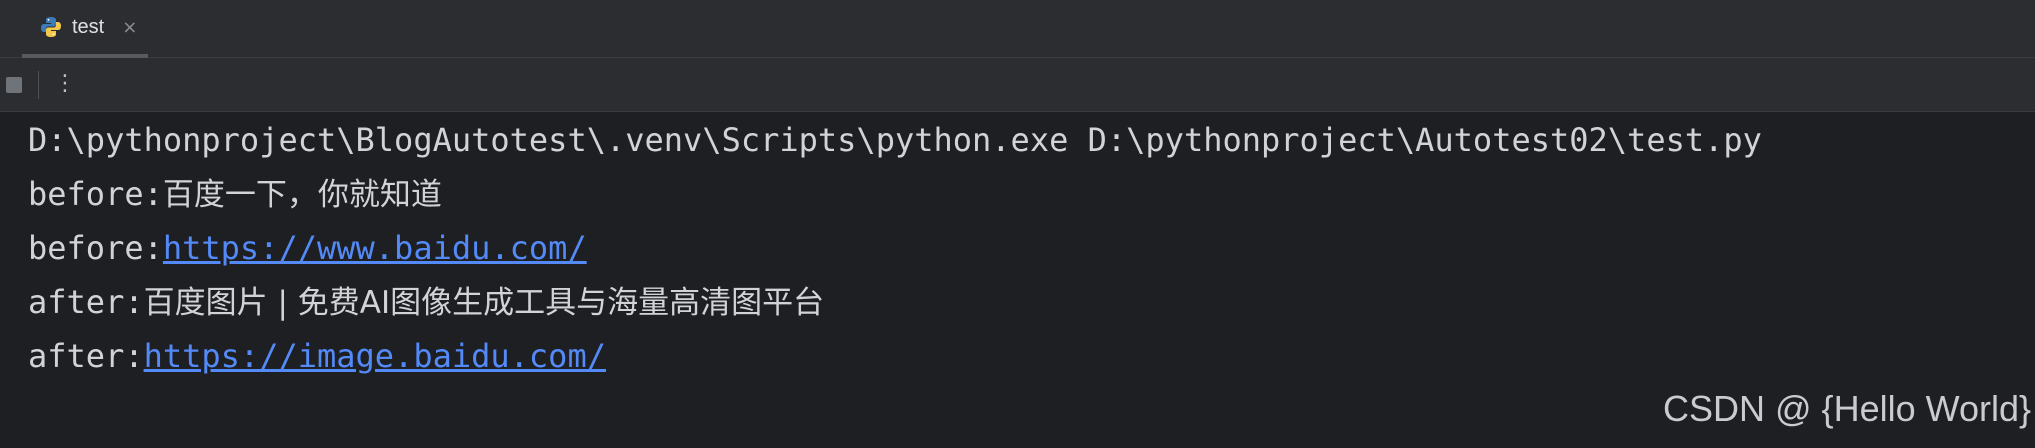 The image size is (2035, 448). What do you see at coordinates (129, 27) in the screenshot?
I see `close-tab-icon: ×` at bounding box center [129, 27].